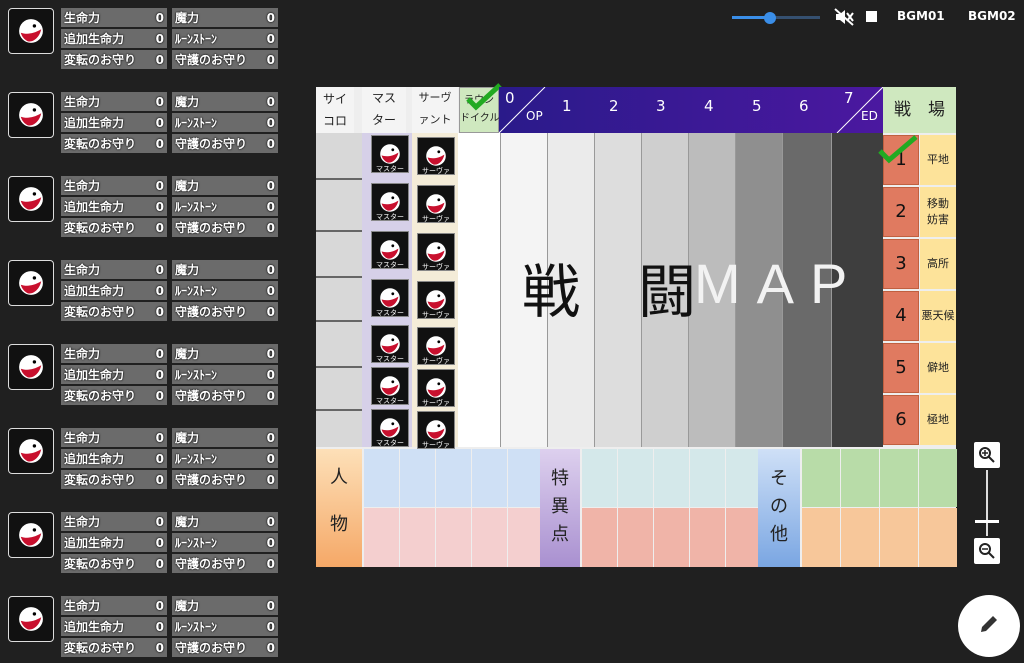  What do you see at coordinates (987, 551) in the screenshot?
I see `zoom-out-icon` at bounding box center [987, 551].